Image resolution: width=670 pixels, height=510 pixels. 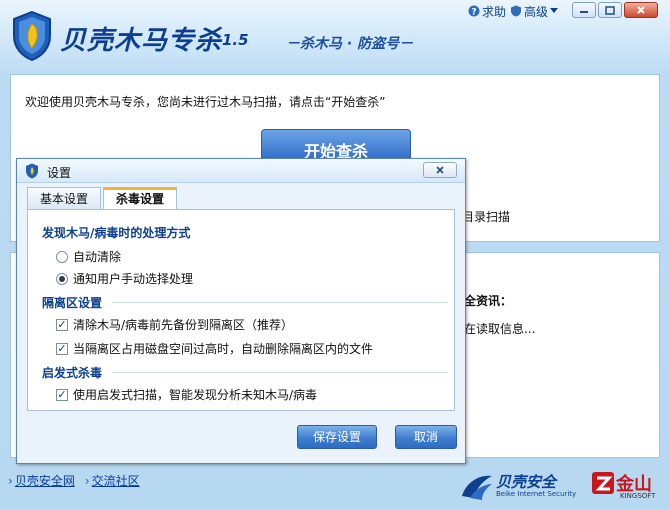 I want to click on welcome-text: 欢迎使用贝壳木马专杀，您尚未进行过木马扫描，请点击“开始查杀”, so click(x=205, y=102).